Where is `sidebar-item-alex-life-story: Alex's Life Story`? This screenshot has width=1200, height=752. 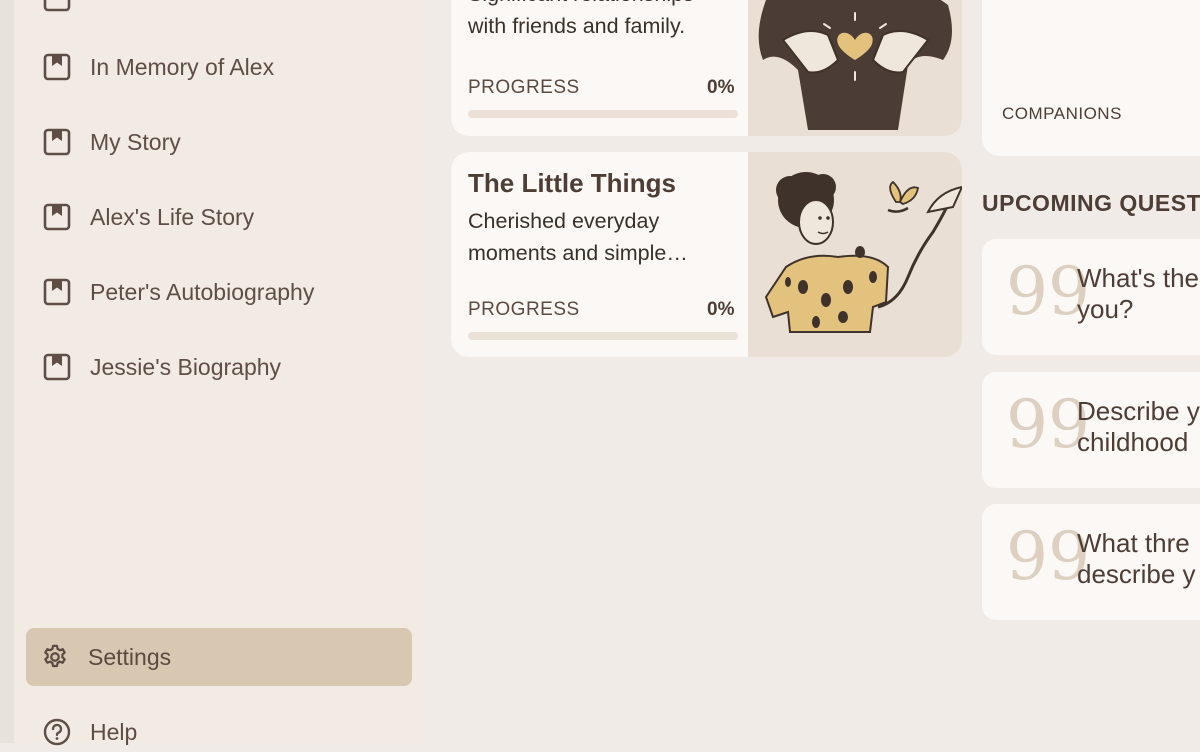 sidebar-item-alex-life-story: Alex's Life Story is located at coordinates (148, 217).